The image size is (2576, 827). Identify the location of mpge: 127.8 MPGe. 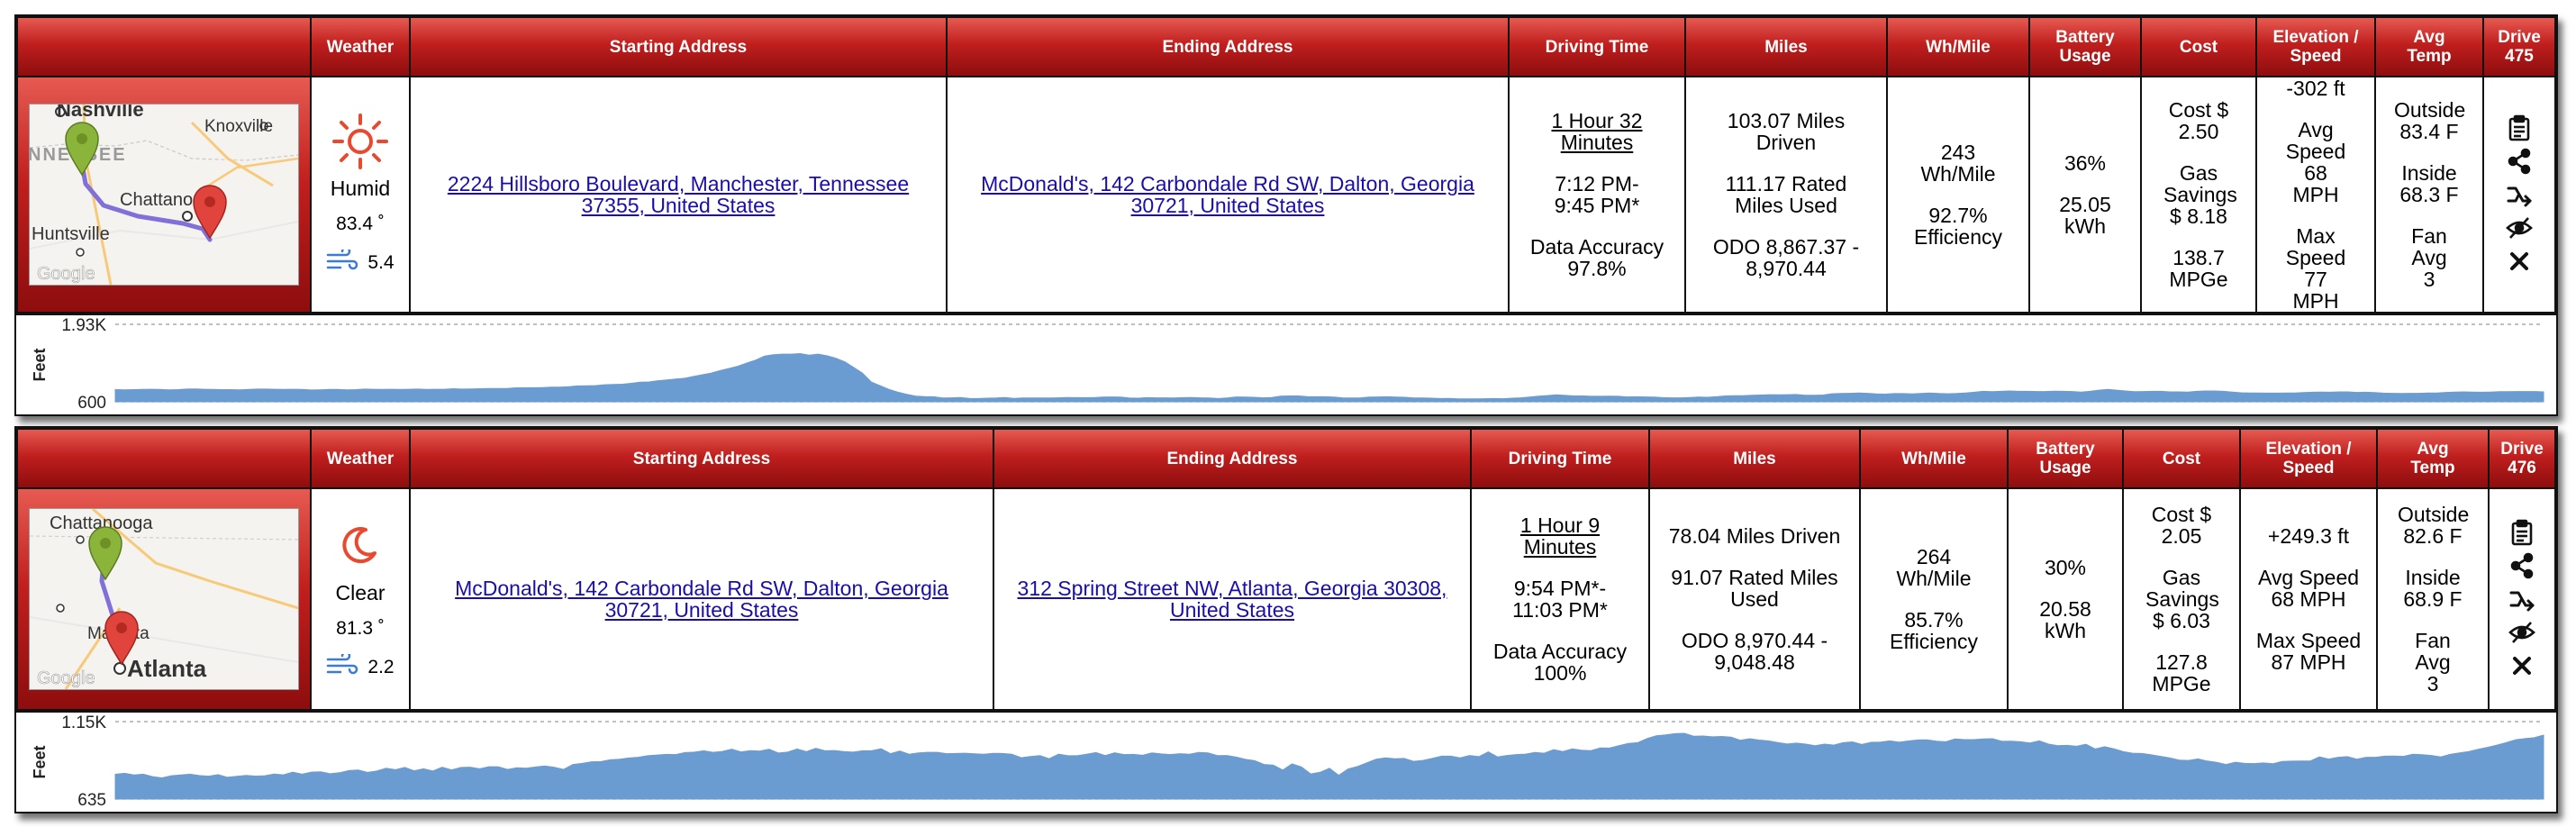
(2181, 672).